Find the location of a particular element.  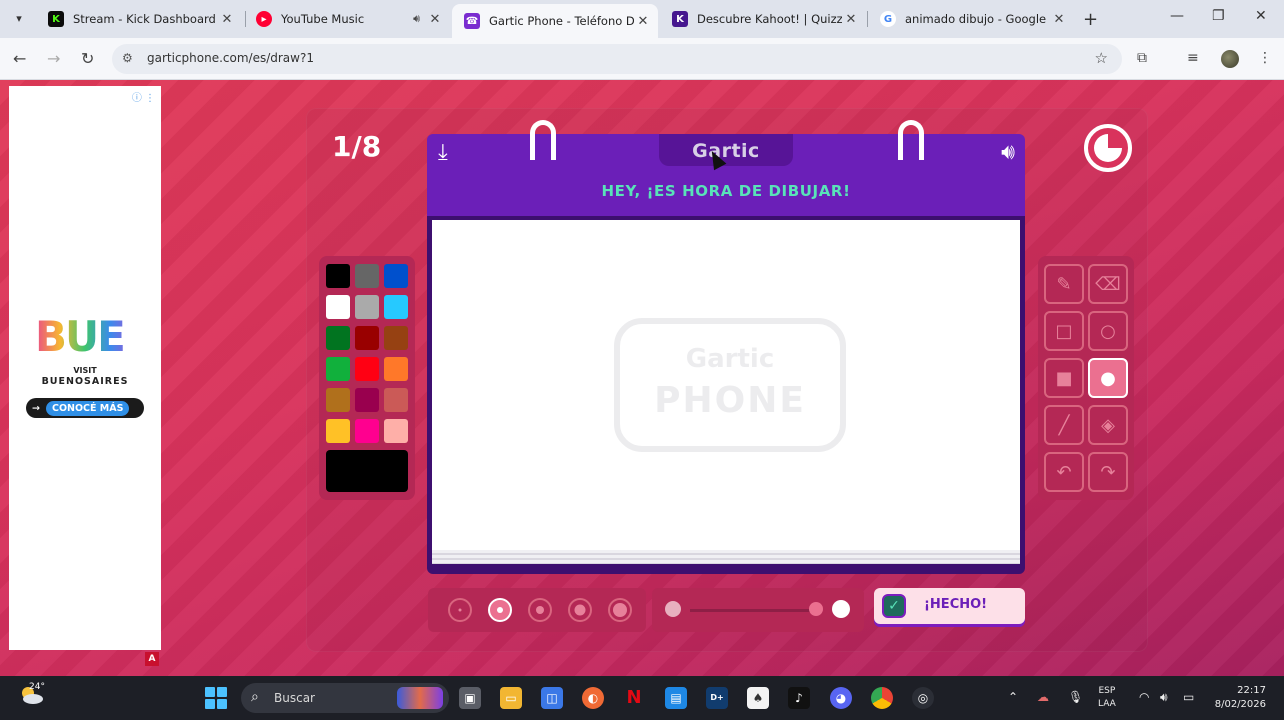

opacity-min-icon is located at coordinates (673, 609).